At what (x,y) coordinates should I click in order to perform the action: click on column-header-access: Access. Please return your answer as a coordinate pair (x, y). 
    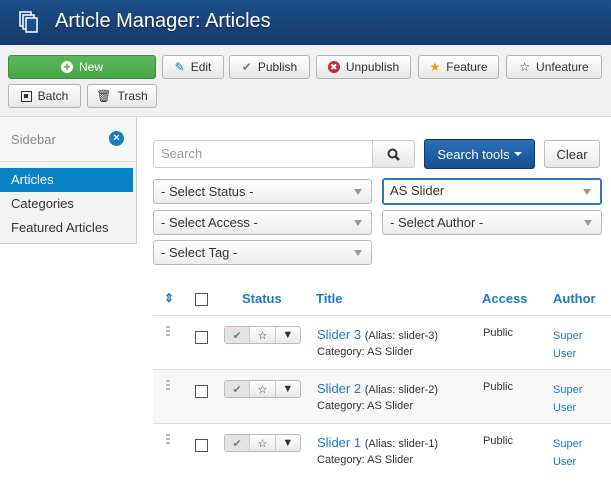
    Looking at the image, I should click on (505, 298).